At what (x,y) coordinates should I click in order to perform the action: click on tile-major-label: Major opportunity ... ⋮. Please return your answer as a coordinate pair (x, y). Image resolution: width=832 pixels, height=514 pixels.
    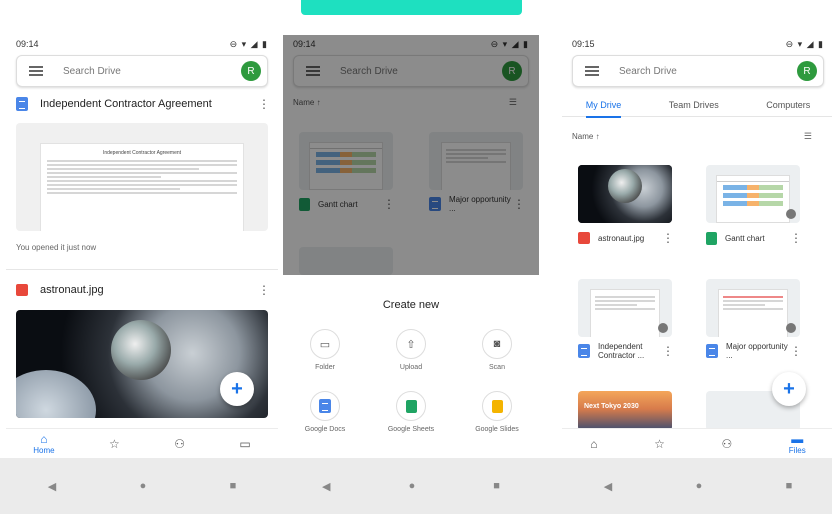
    Looking at the image, I should click on (754, 351).